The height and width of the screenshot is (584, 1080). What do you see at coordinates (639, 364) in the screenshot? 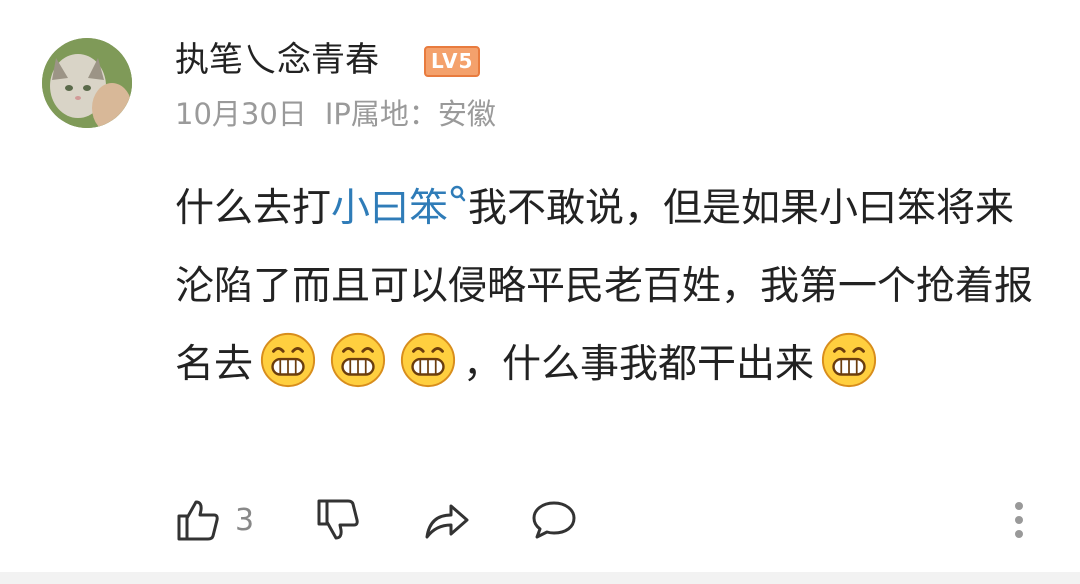
I see `comment-text-part3: ，什么事我都干出来` at bounding box center [639, 364].